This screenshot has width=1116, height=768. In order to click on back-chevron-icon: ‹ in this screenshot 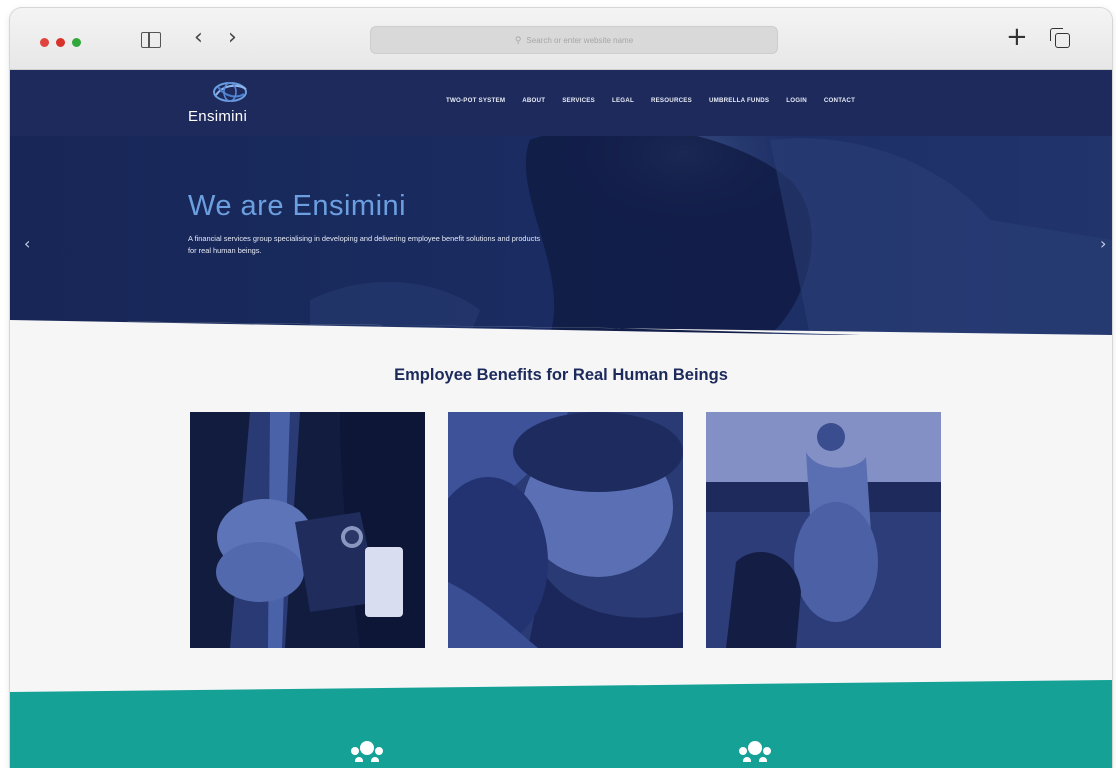, I will do `click(198, 37)`.